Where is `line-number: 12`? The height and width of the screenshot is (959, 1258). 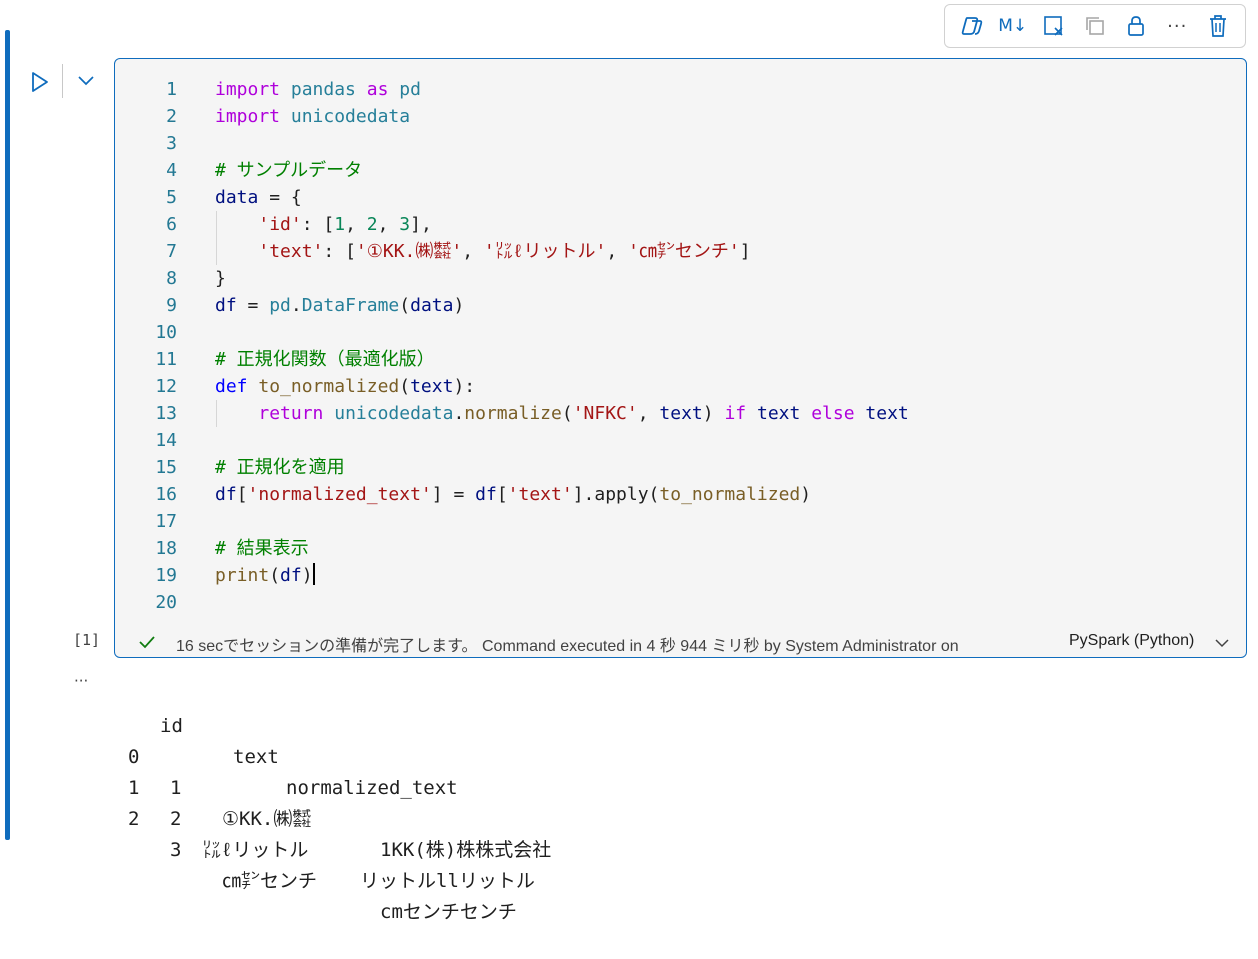 line-number: 12 is located at coordinates (166, 386).